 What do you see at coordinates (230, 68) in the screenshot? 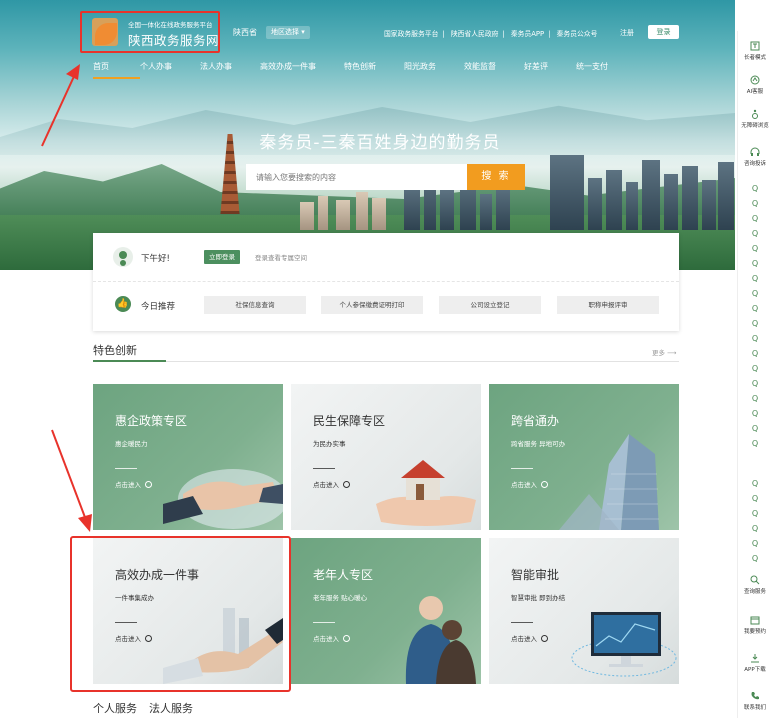
I see `nav-corporate: 法人办事` at bounding box center [230, 68].